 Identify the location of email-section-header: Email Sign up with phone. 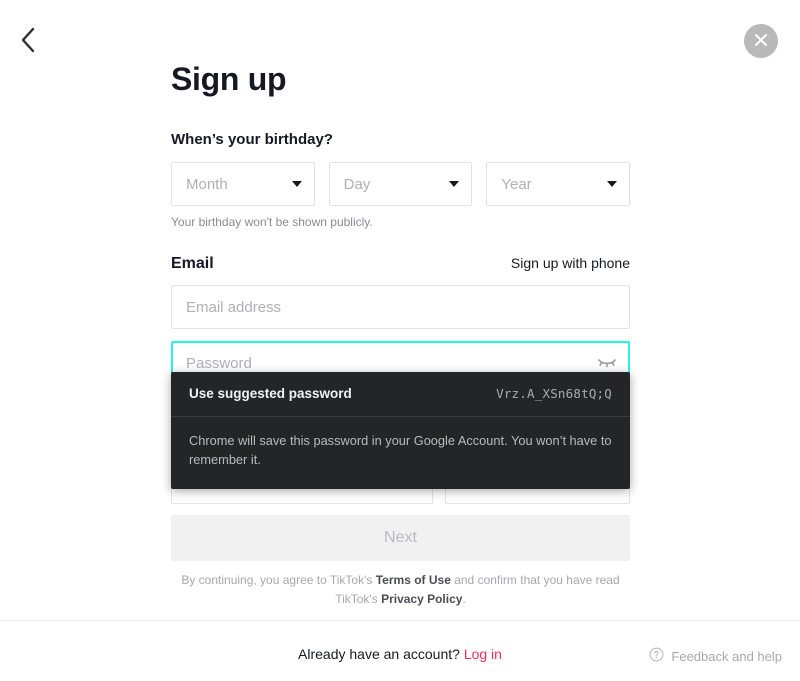
(400, 264).